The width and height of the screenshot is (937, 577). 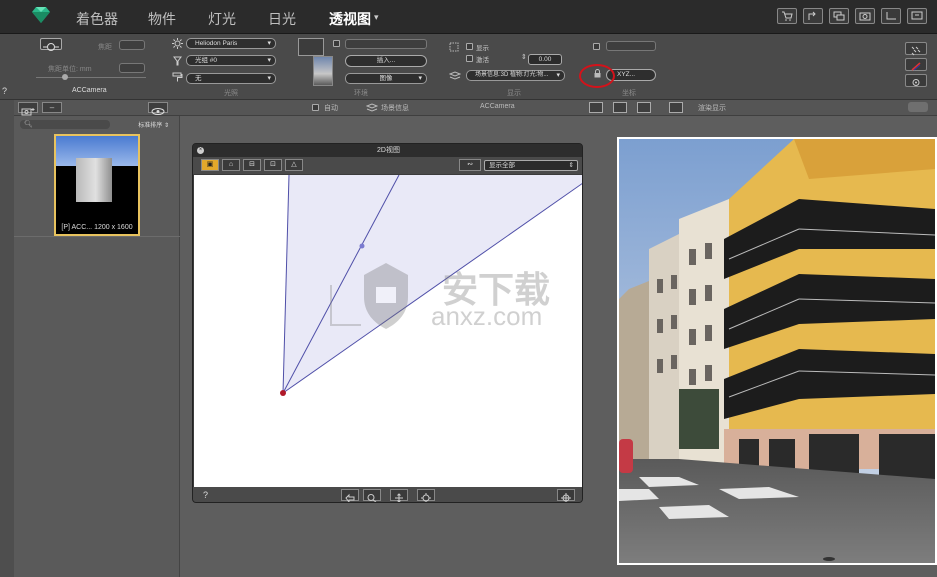 What do you see at coordinates (177, 77) in the screenshot?
I see `paint-roller-icon` at bounding box center [177, 77].